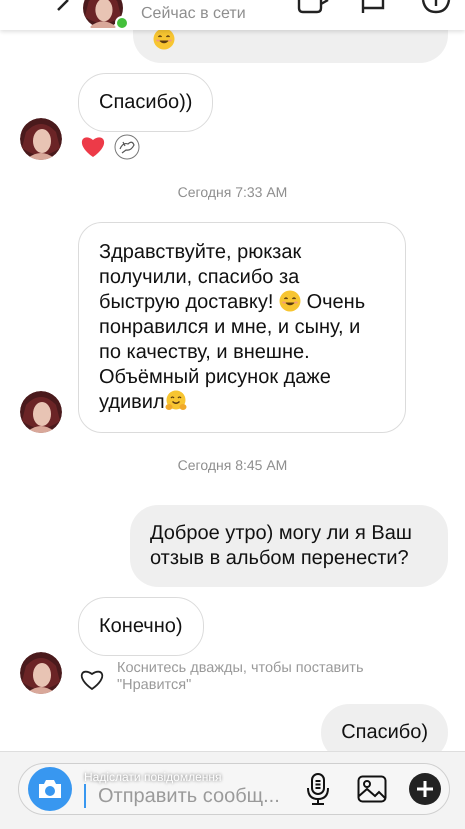 This screenshot has width=465, height=829. I want to click on message-bubble: Спасибо)), so click(146, 102).